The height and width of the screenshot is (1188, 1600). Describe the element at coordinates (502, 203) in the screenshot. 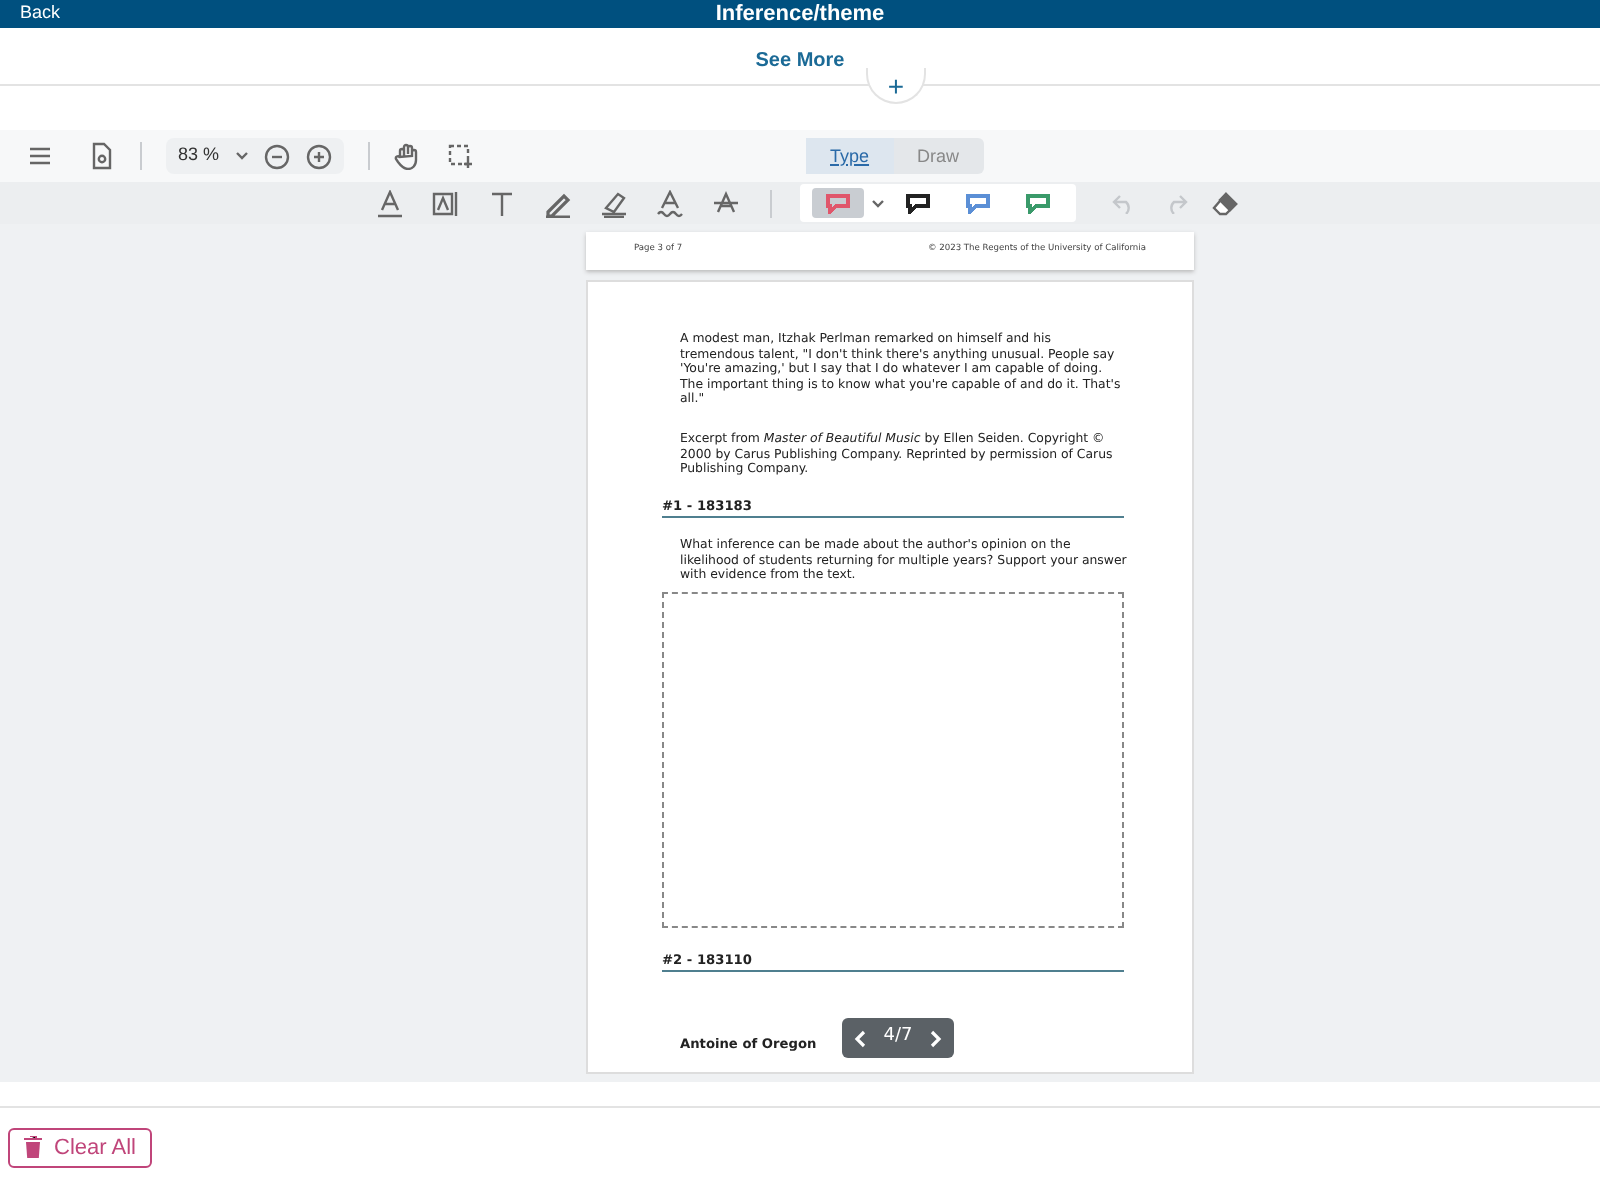

I see `text-icon` at that location.